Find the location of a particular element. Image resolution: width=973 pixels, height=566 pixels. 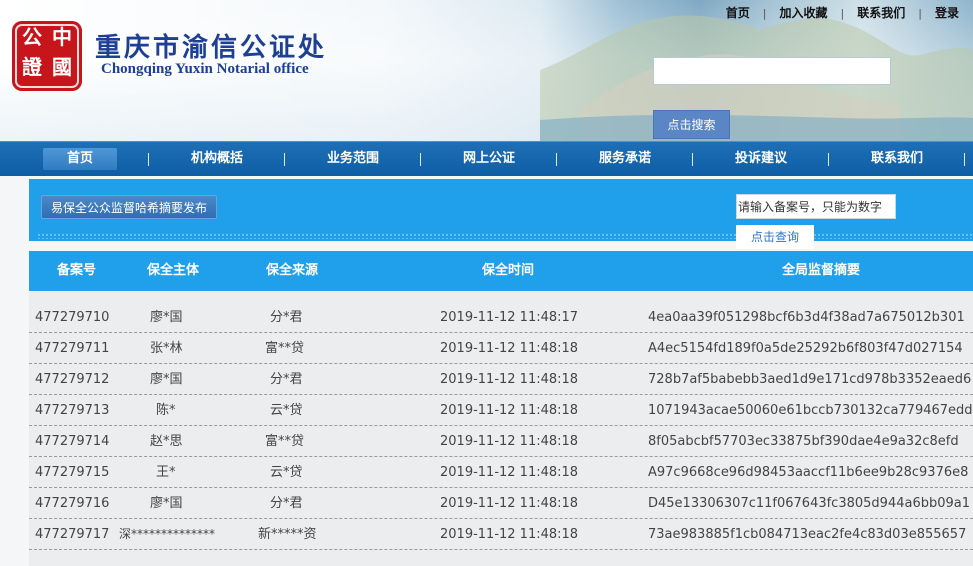

cell-time: 2019-11-12 11:48:17 is located at coordinates (509, 317).